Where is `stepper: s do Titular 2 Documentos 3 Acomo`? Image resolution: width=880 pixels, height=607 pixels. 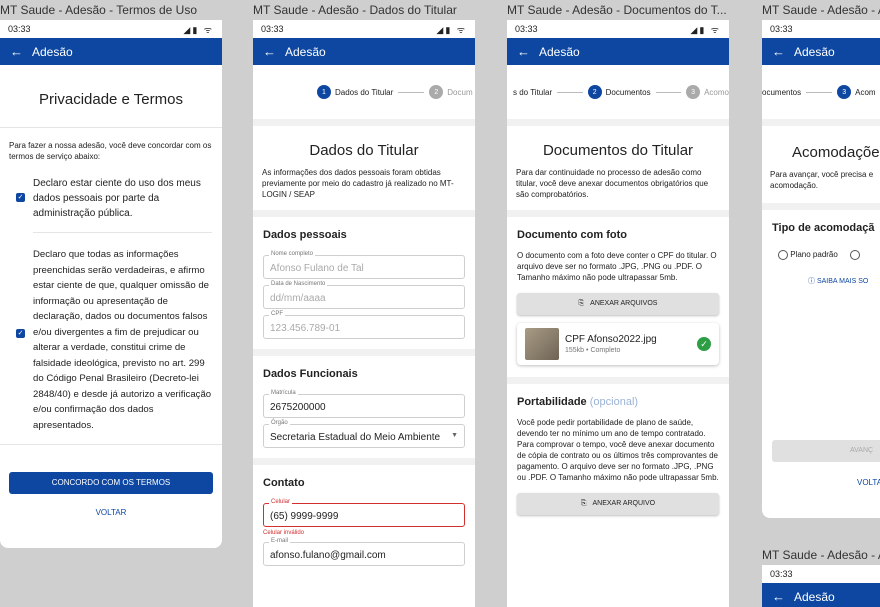 stepper: s do Titular 2 Documentos 3 Acomo is located at coordinates (618, 92).